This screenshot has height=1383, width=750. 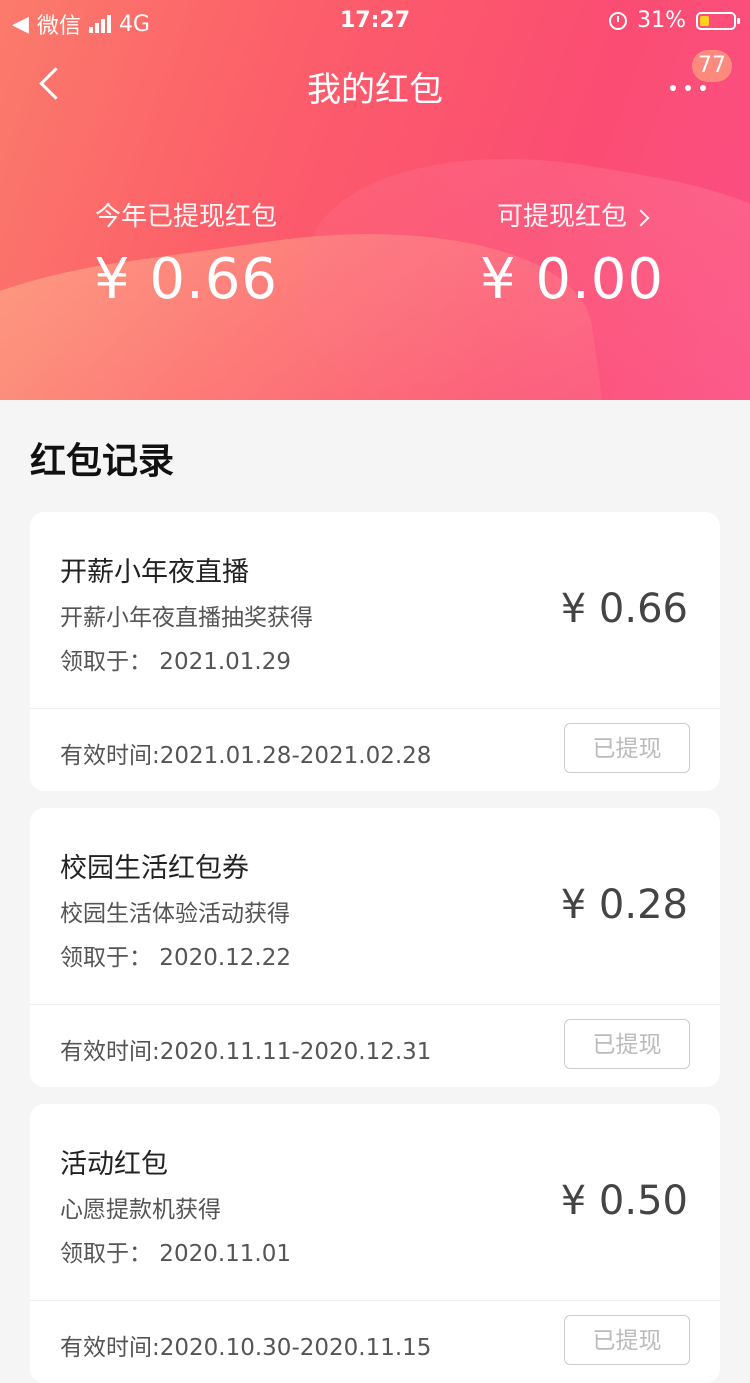 I want to click on battery-icon, so click(x=718, y=20).